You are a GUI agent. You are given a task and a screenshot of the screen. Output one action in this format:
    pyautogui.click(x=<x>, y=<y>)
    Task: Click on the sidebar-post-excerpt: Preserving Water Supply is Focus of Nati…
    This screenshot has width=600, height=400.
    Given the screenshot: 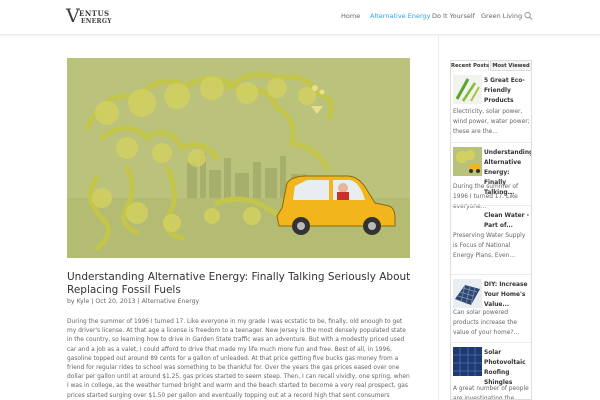 What is the action you would take?
    pyautogui.click(x=489, y=246)
    